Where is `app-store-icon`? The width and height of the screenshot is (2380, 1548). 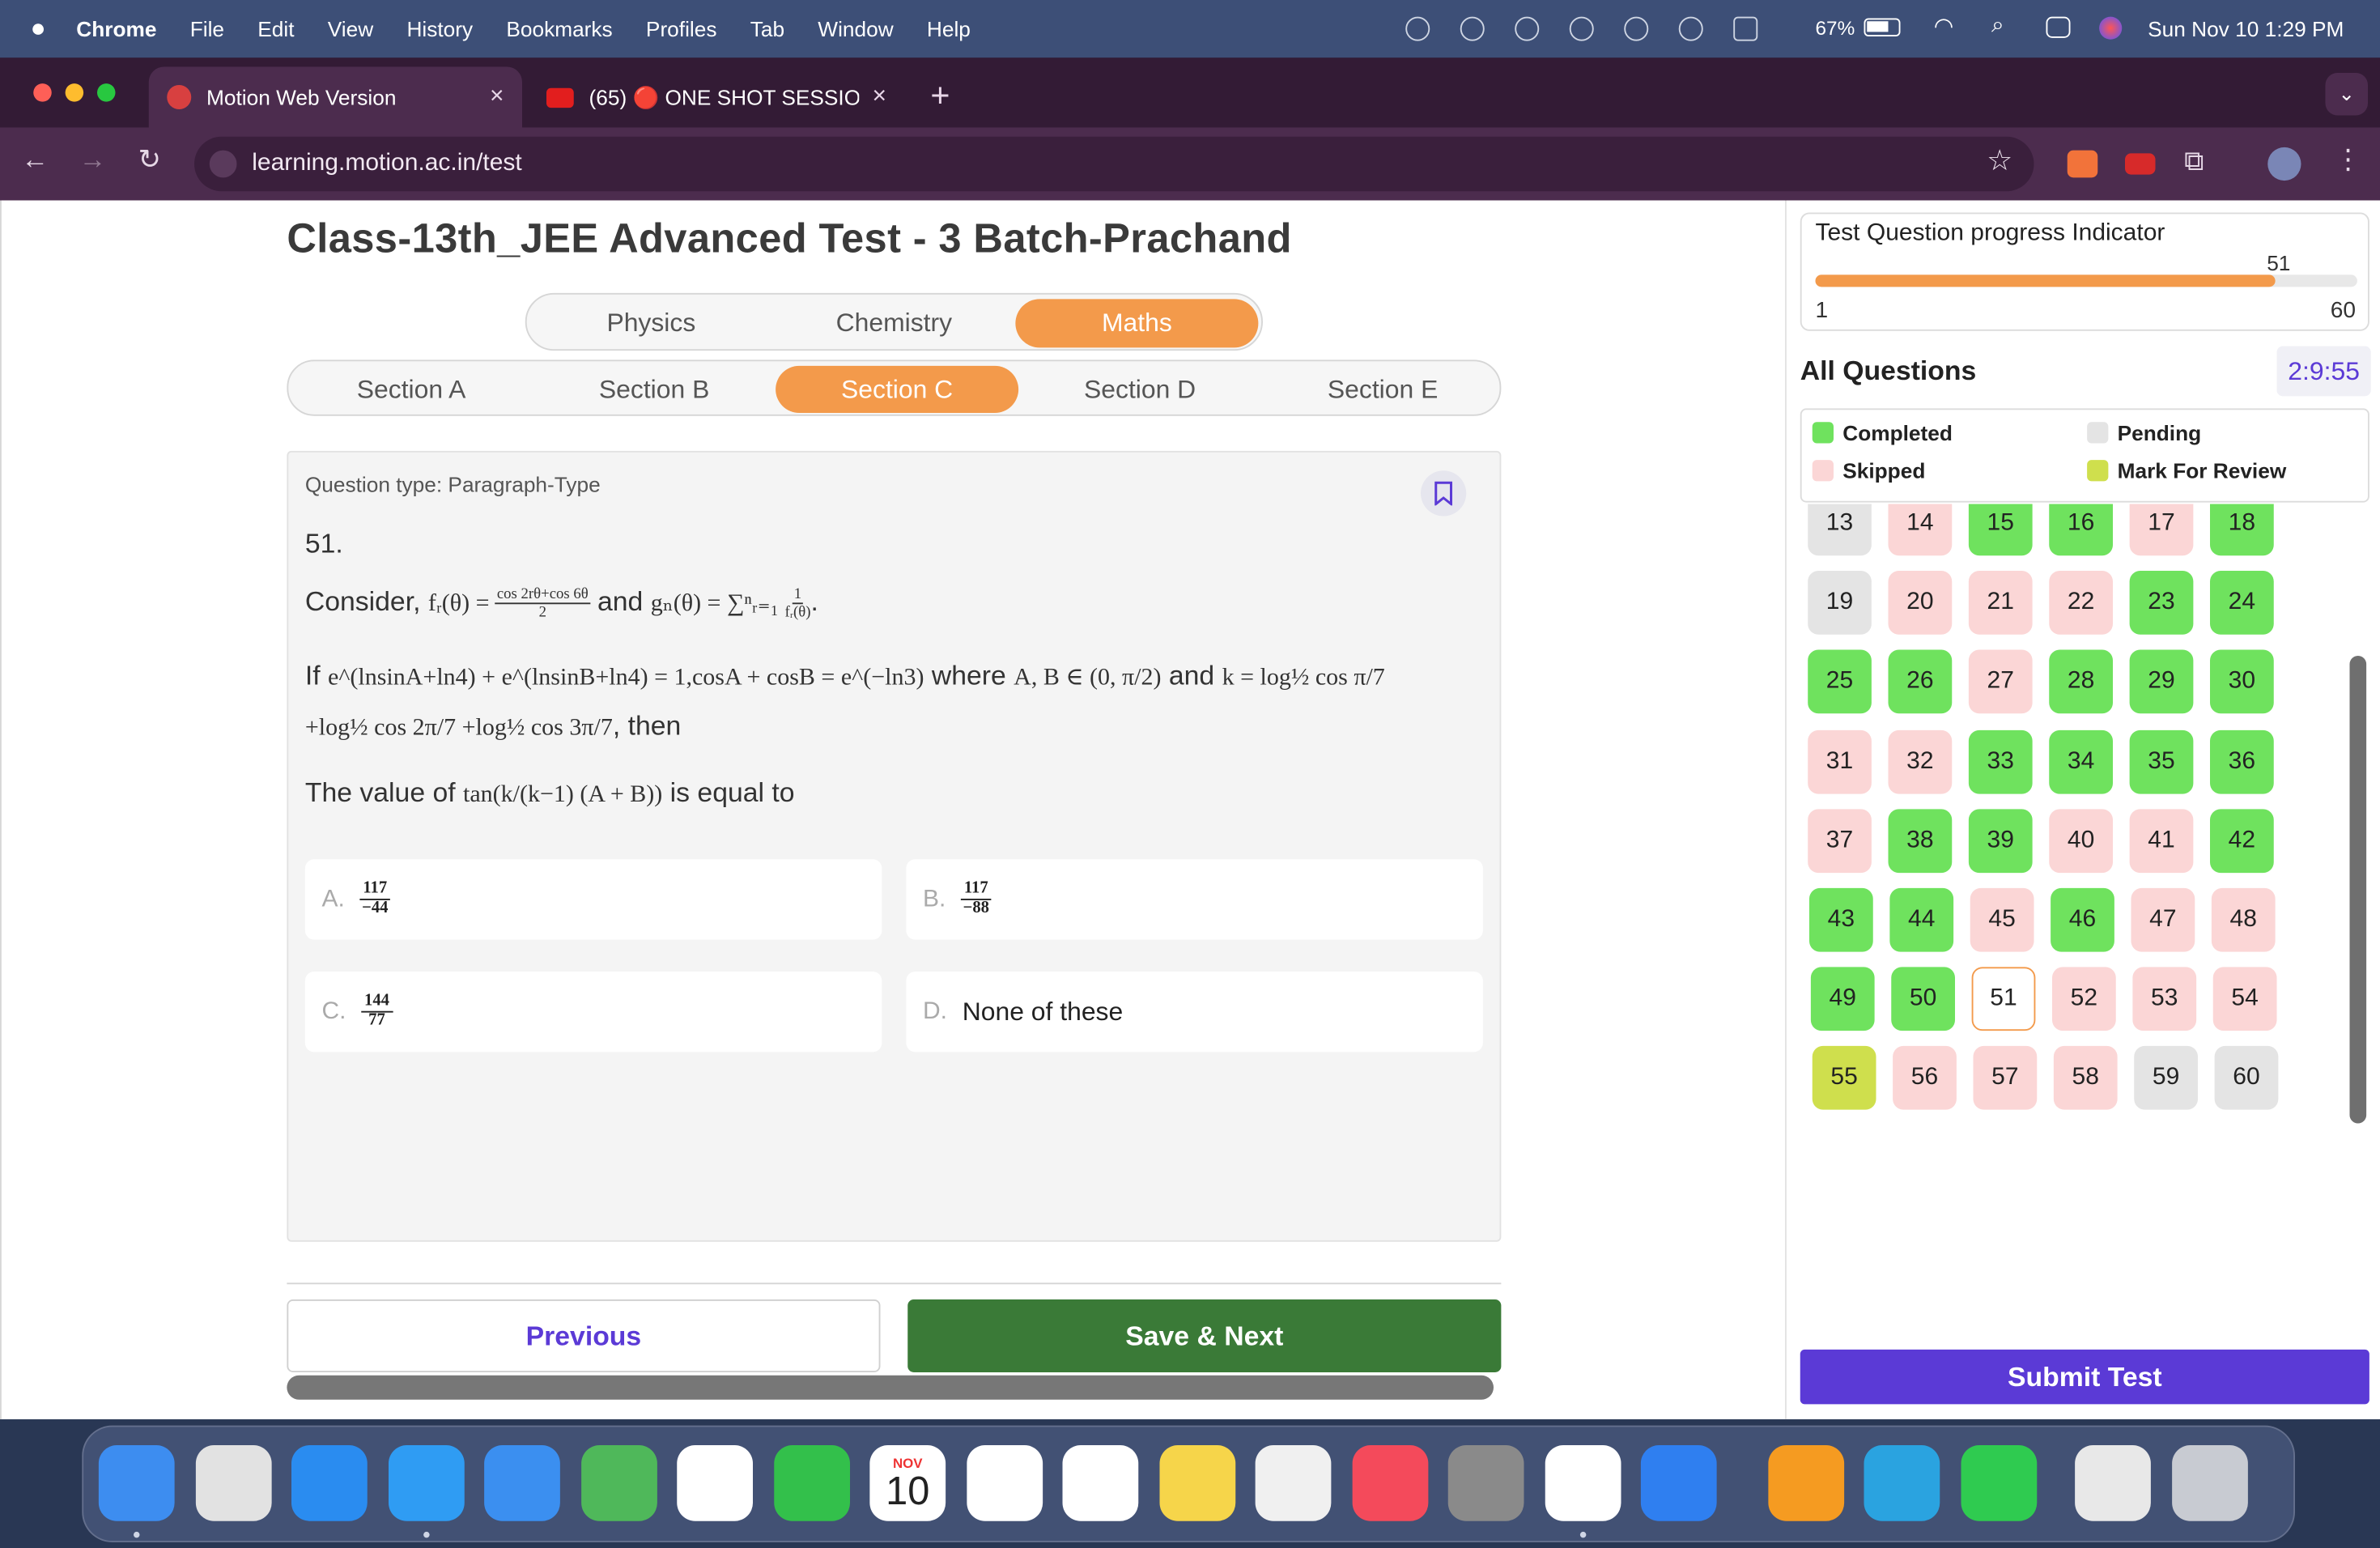 app-store-icon is located at coordinates (330, 1483).